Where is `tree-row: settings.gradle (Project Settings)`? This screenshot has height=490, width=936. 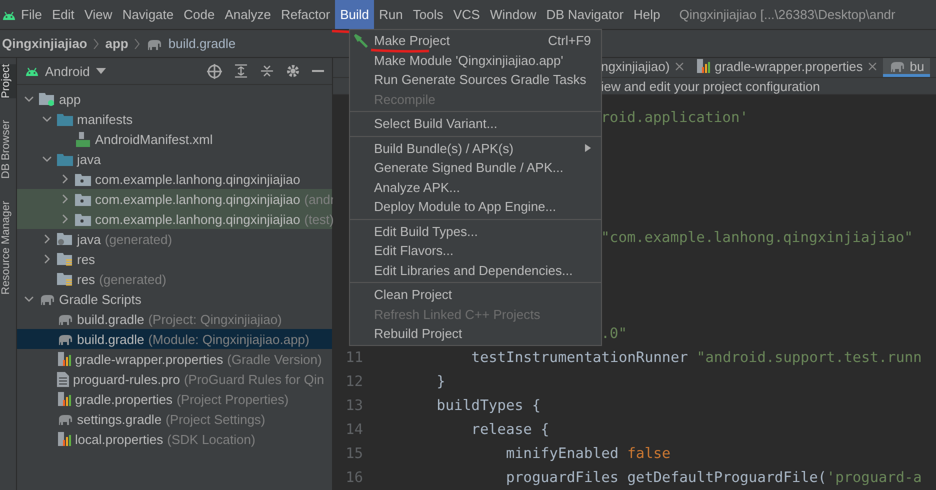 tree-row: settings.gradle (Project Settings) is located at coordinates (174, 419).